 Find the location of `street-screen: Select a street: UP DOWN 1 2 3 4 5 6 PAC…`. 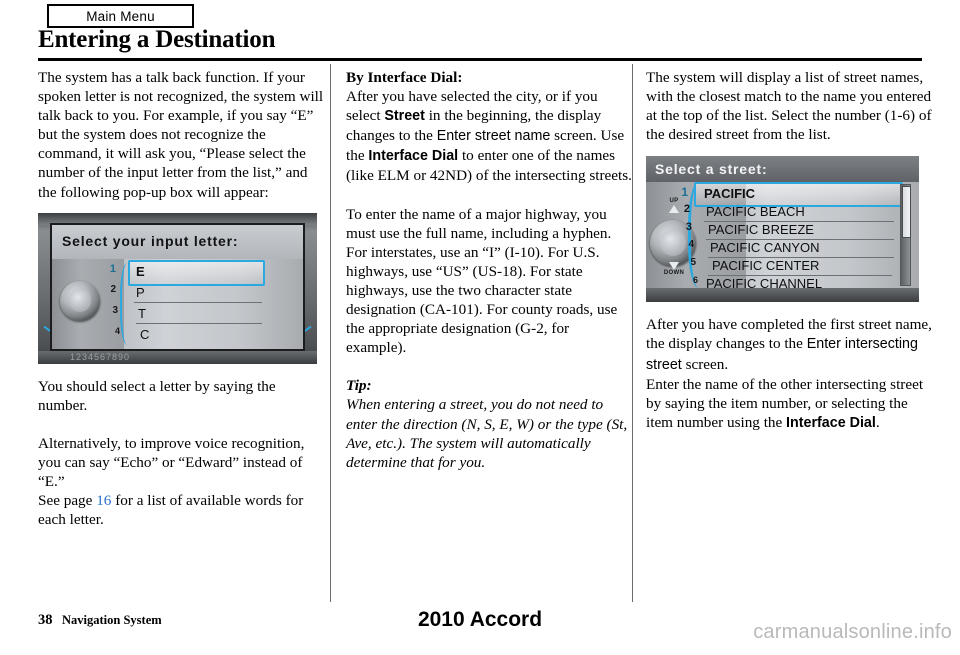

street-screen: Select a street: UP DOWN 1 2 3 4 5 6 PAC… is located at coordinates (782, 229).